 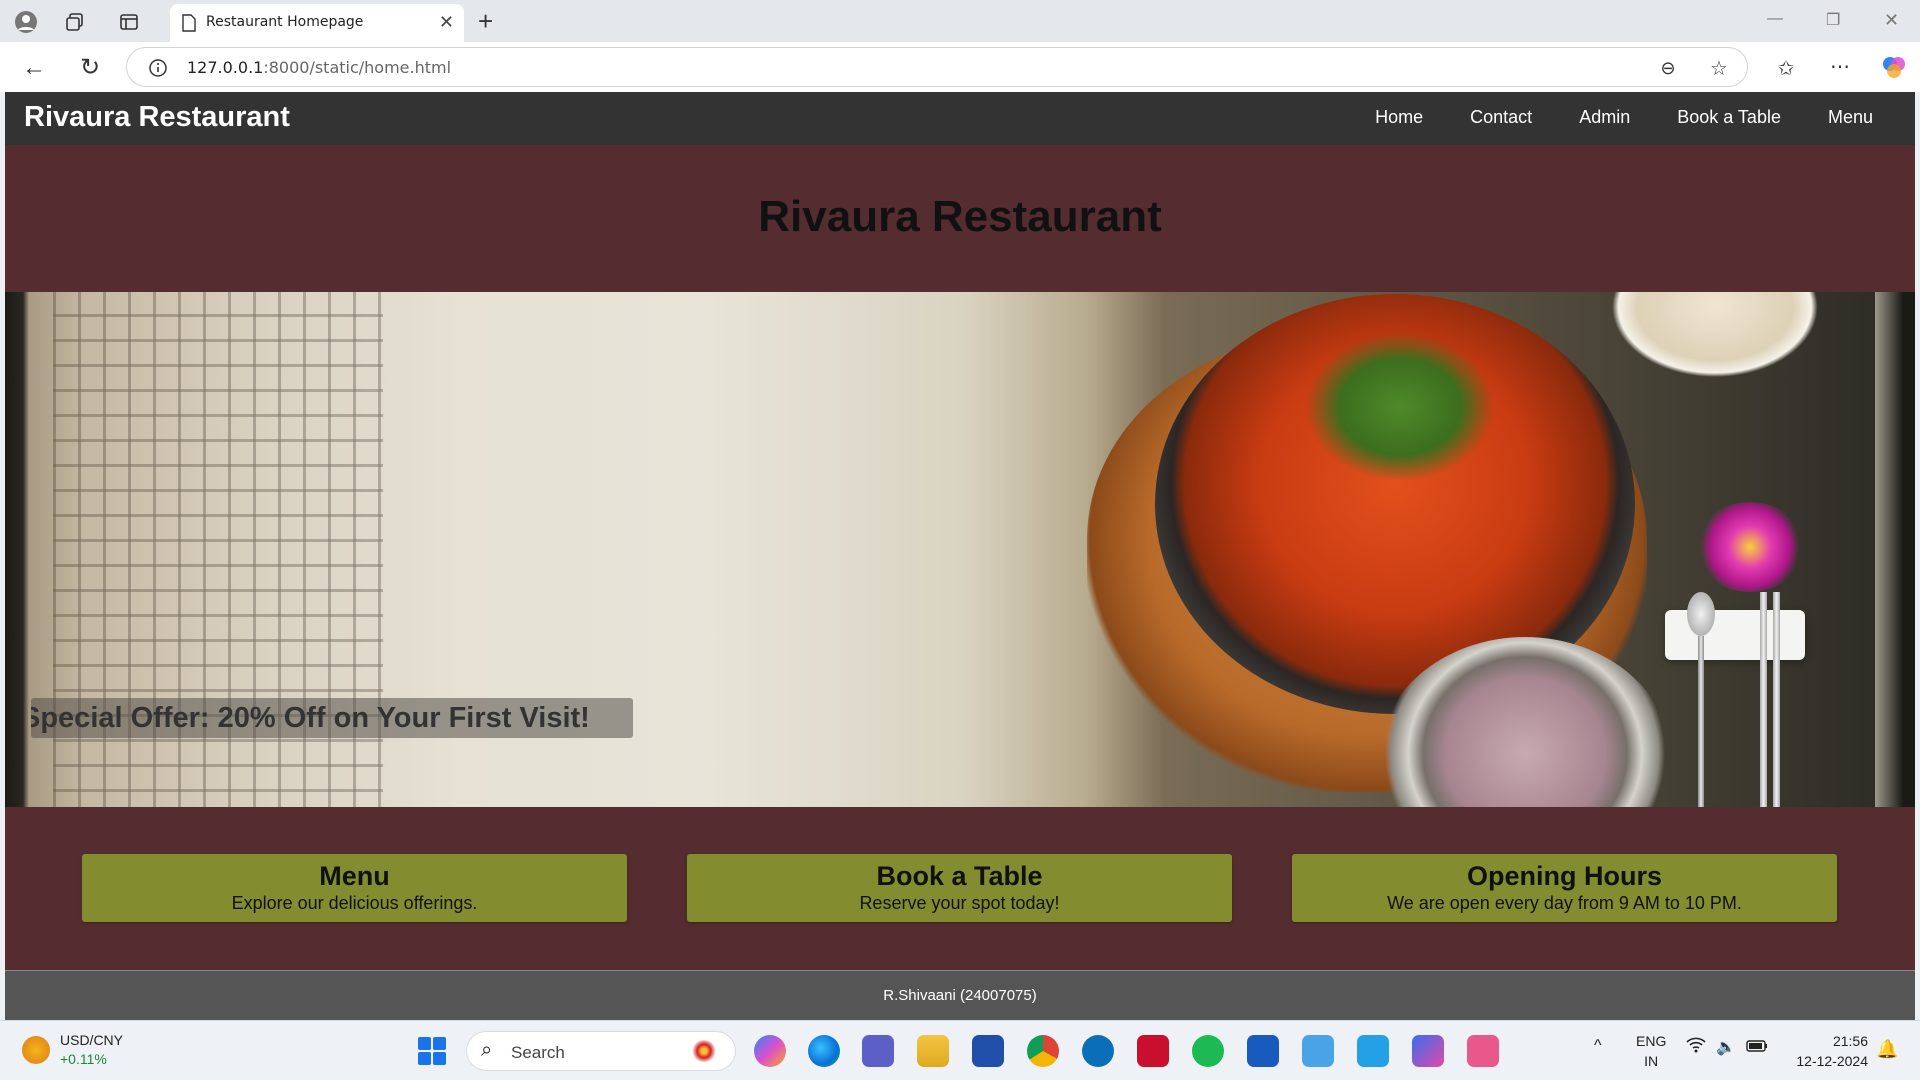 I want to click on nav-link-book-a-table: Book a Table, so click(x=1729, y=117).